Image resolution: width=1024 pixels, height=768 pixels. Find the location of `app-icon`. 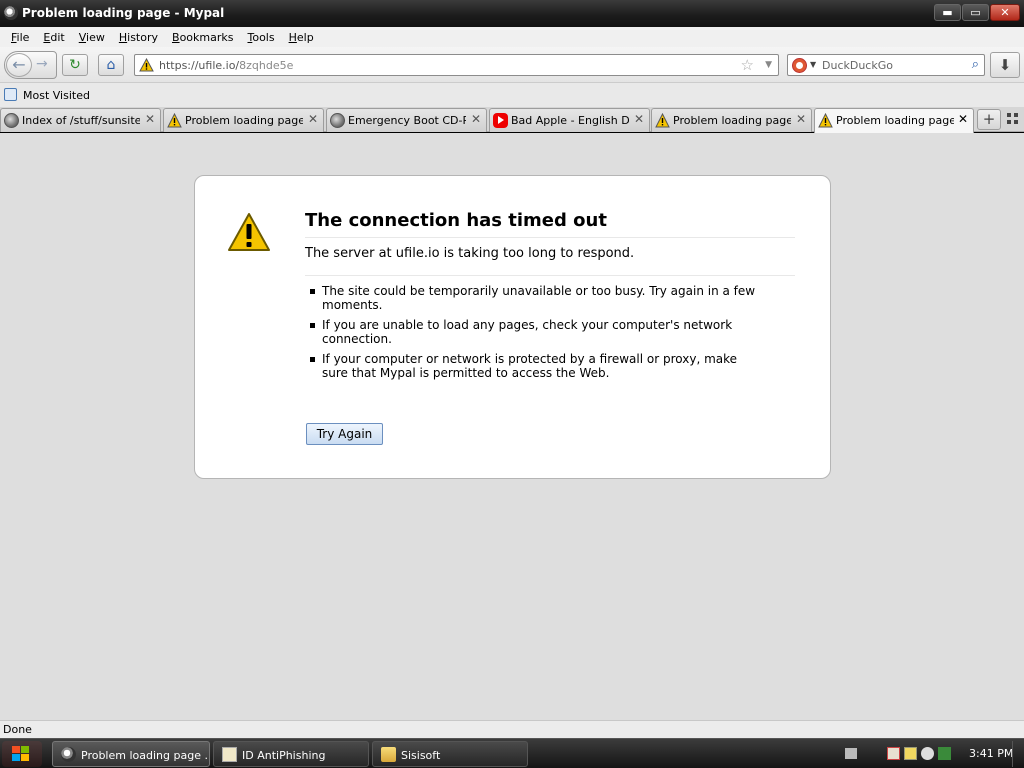

app-icon is located at coordinates (229, 754).